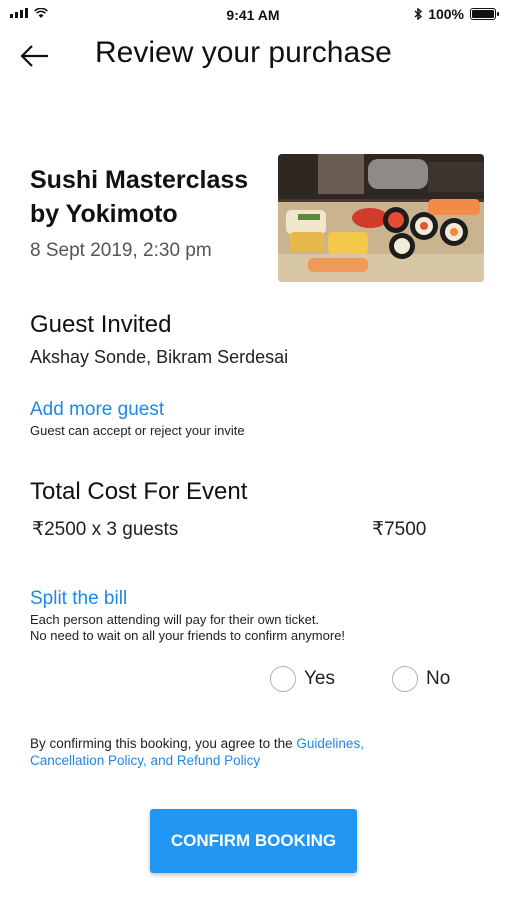  What do you see at coordinates (319, 678) in the screenshot?
I see `radio-label-yes: Yes` at bounding box center [319, 678].